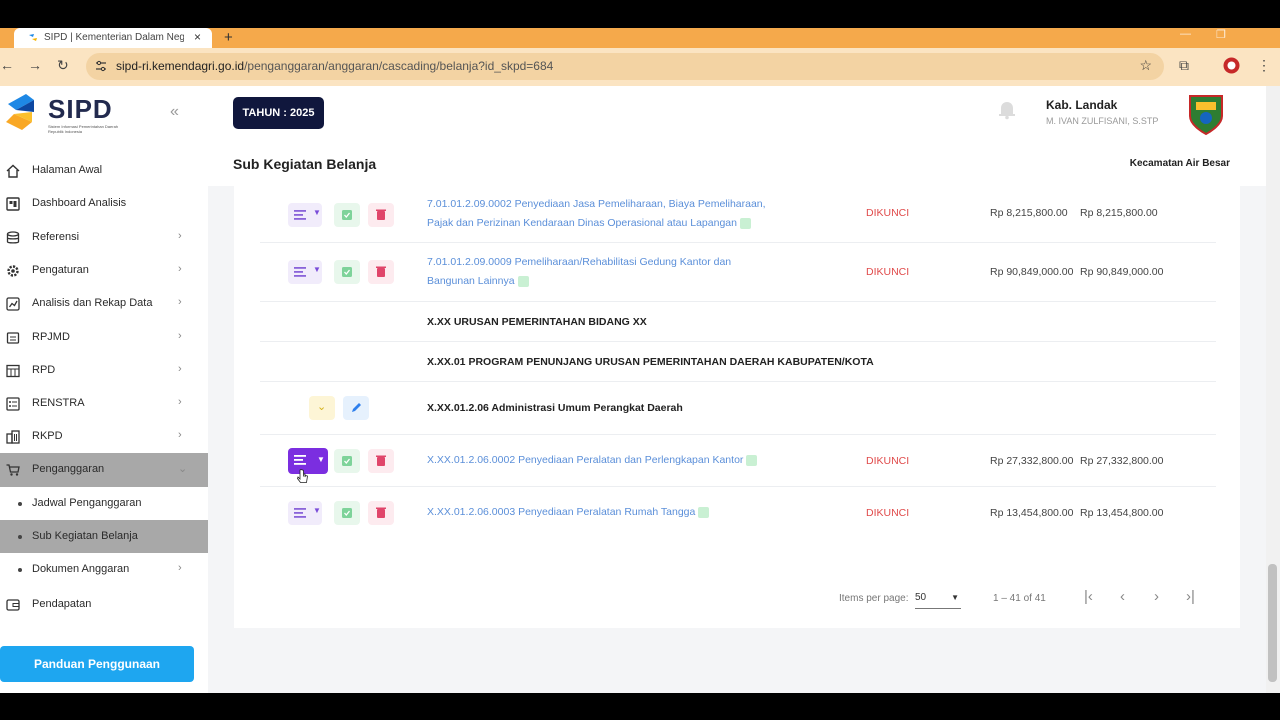 The width and height of the screenshot is (1280, 720). What do you see at coordinates (471, 281) in the screenshot?
I see `sub-kegiatan-title-cont: Bangunan Lainnya` at bounding box center [471, 281].